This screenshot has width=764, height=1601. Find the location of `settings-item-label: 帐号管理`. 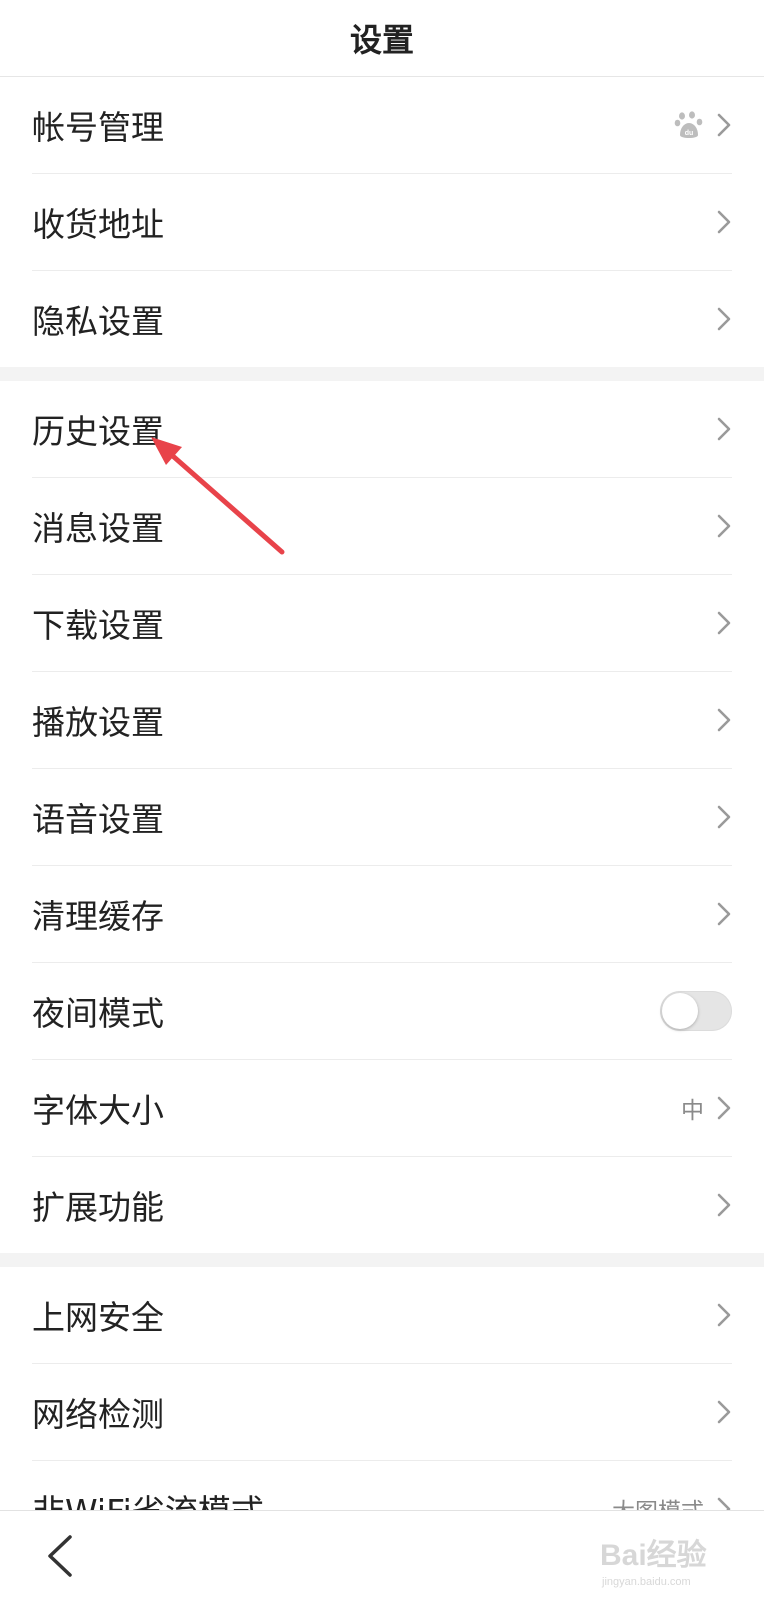

settings-item-label: 帐号管理 is located at coordinates (98, 127).